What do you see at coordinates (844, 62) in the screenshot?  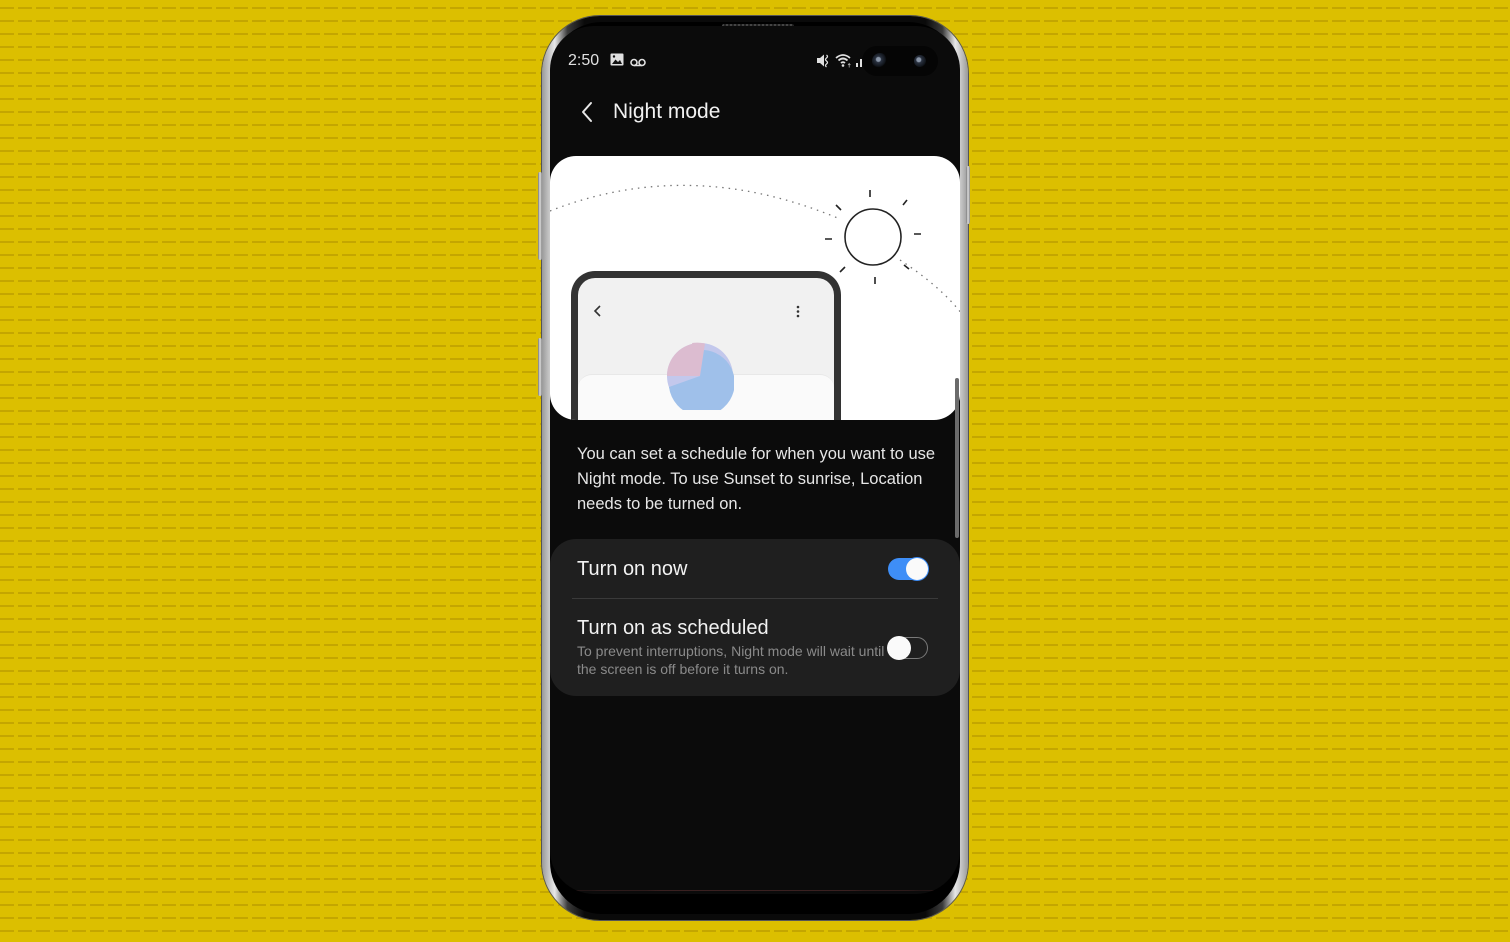 I see `wifi-icon` at bounding box center [844, 62].